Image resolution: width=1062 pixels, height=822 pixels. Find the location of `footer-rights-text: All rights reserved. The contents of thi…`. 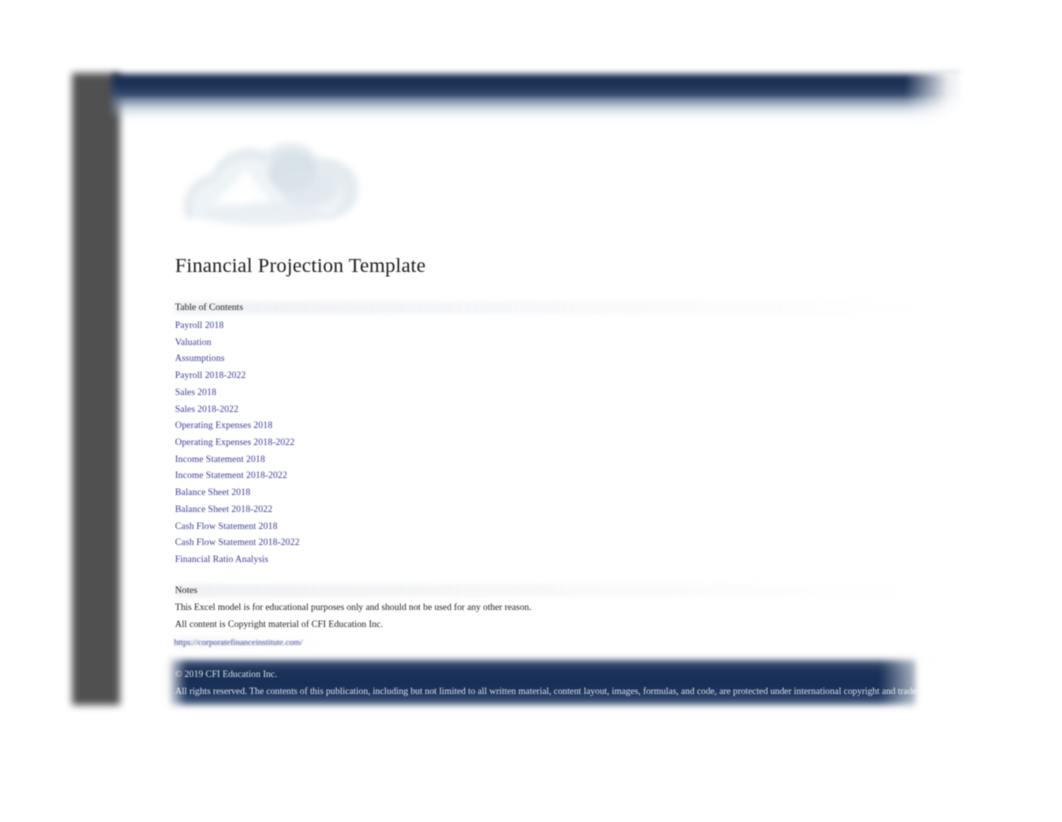

footer-rights-text: All rights reserved. The contents of thi… is located at coordinates (549, 692).